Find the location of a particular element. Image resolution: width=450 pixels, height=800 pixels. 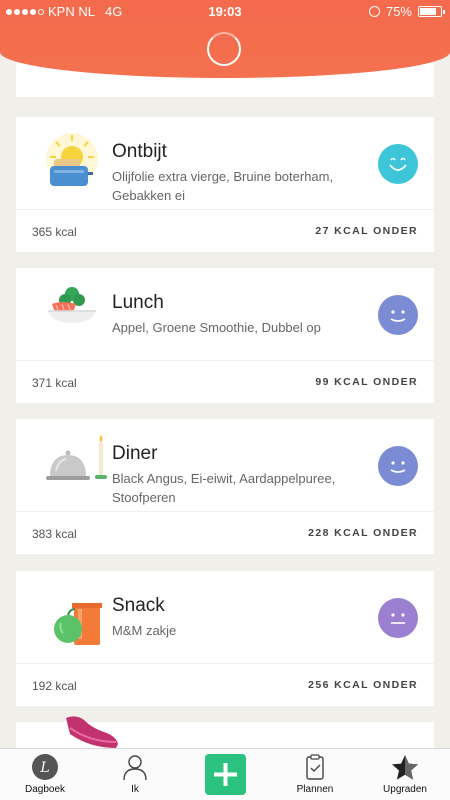

tab-upgrade: Upgraden is located at coordinates (405, 774).